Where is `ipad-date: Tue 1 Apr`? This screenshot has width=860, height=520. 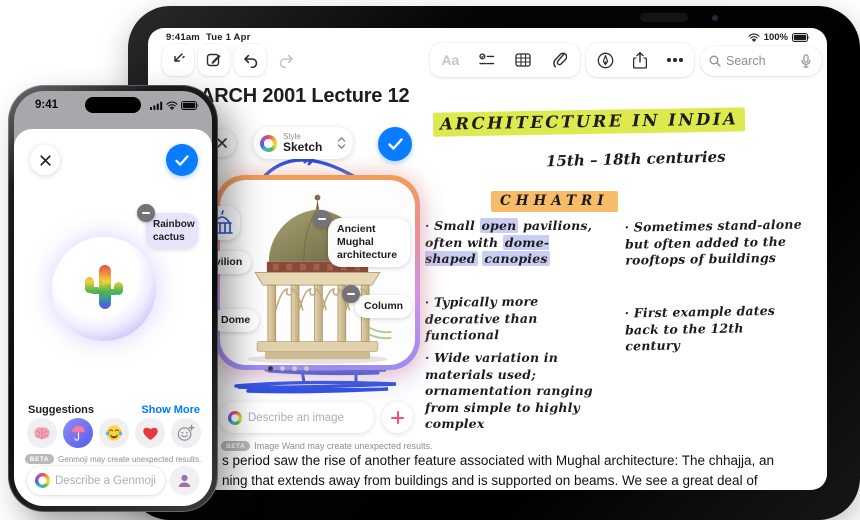 ipad-date: Tue 1 Apr is located at coordinates (228, 37).